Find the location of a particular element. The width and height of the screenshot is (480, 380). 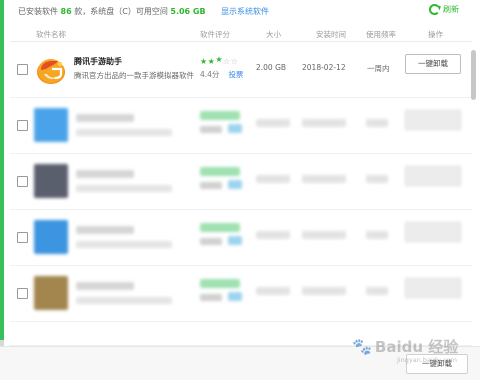

summary-mid: 款，系统盘（C）可用空间 is located at coordinates (121, 11).